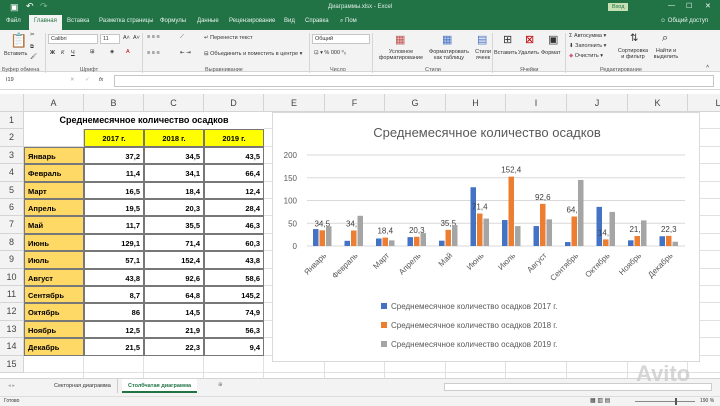  What do you see at coordinates (12, 155) in the screenshot?
I see `row-header: 3` at bounding box center [12, 155].